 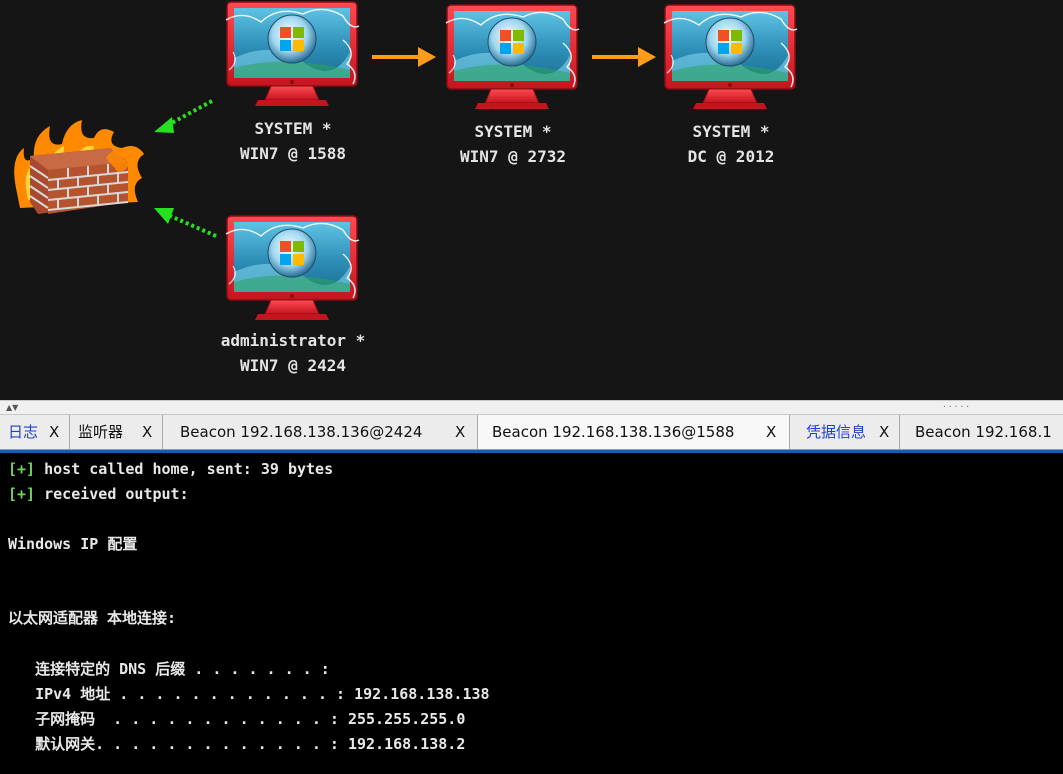 I want to click on beacon-node-win7-1588: SYSTEM * WIN7 @ 1588, so click(x=293, y=83).